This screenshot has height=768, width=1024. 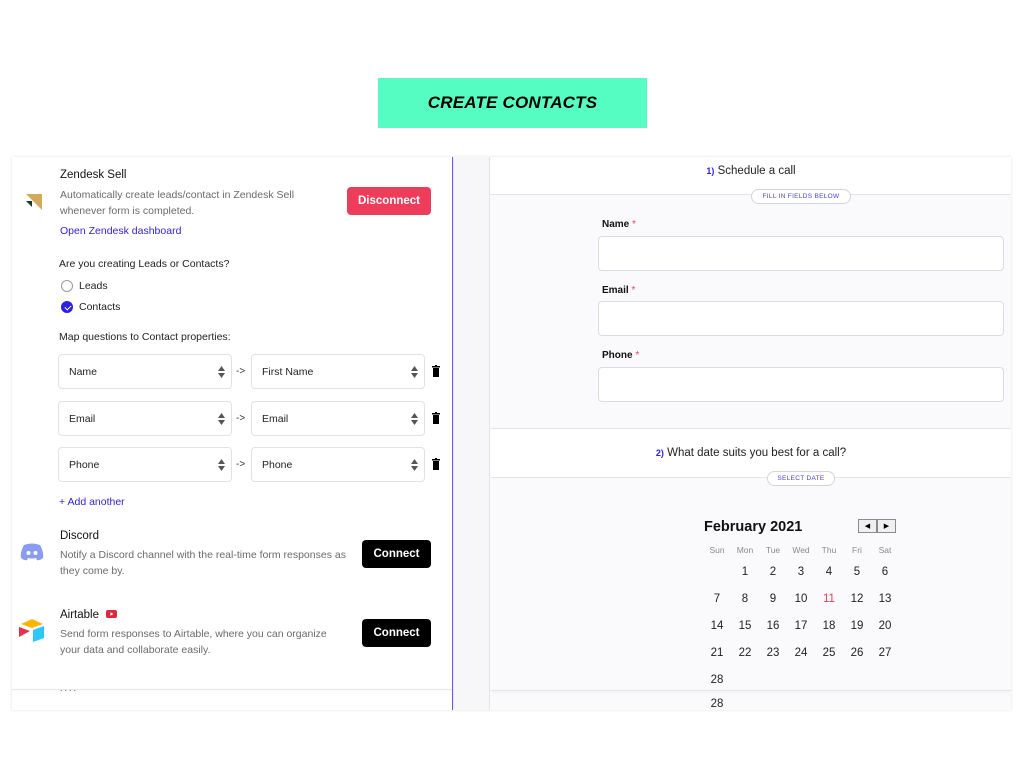 What do you see at coordinates (338, 418) in the screenshot?
I see `property-select: Email` at bounding box center [338, 418].